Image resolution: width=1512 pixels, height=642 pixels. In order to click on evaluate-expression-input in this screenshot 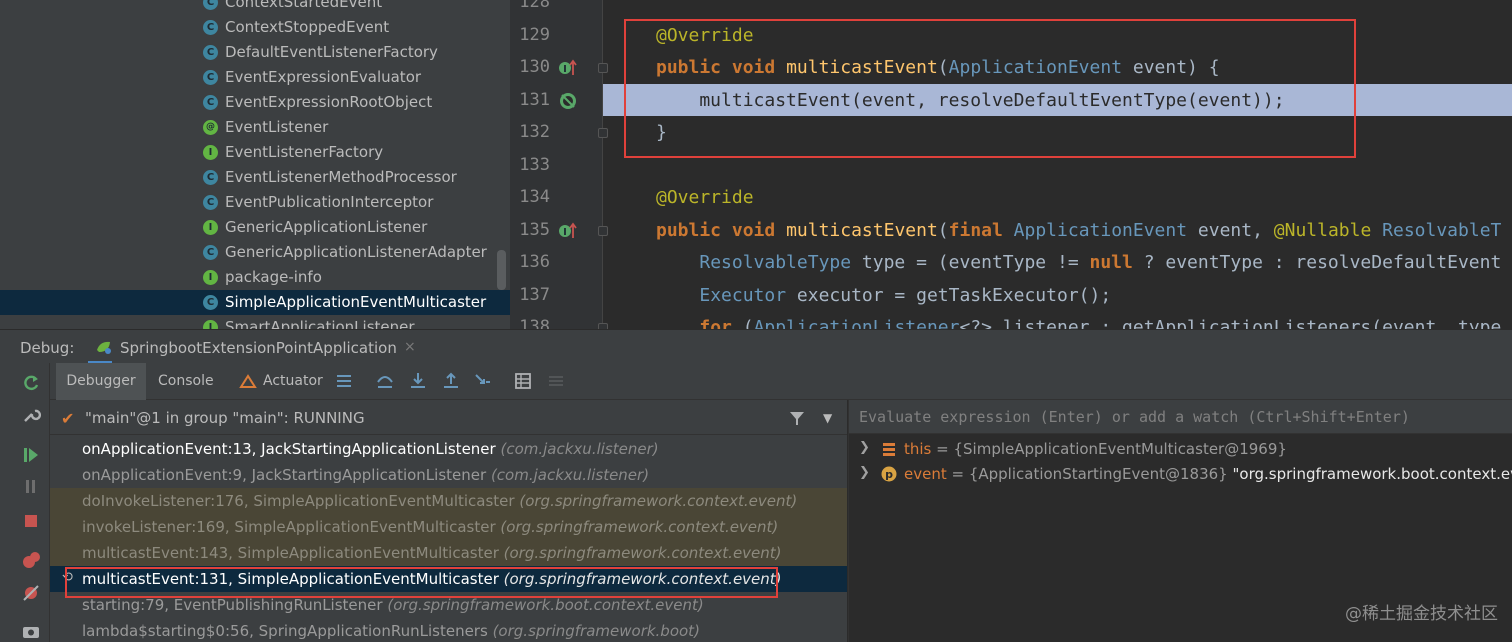, I will do `click(1180, 417)`.